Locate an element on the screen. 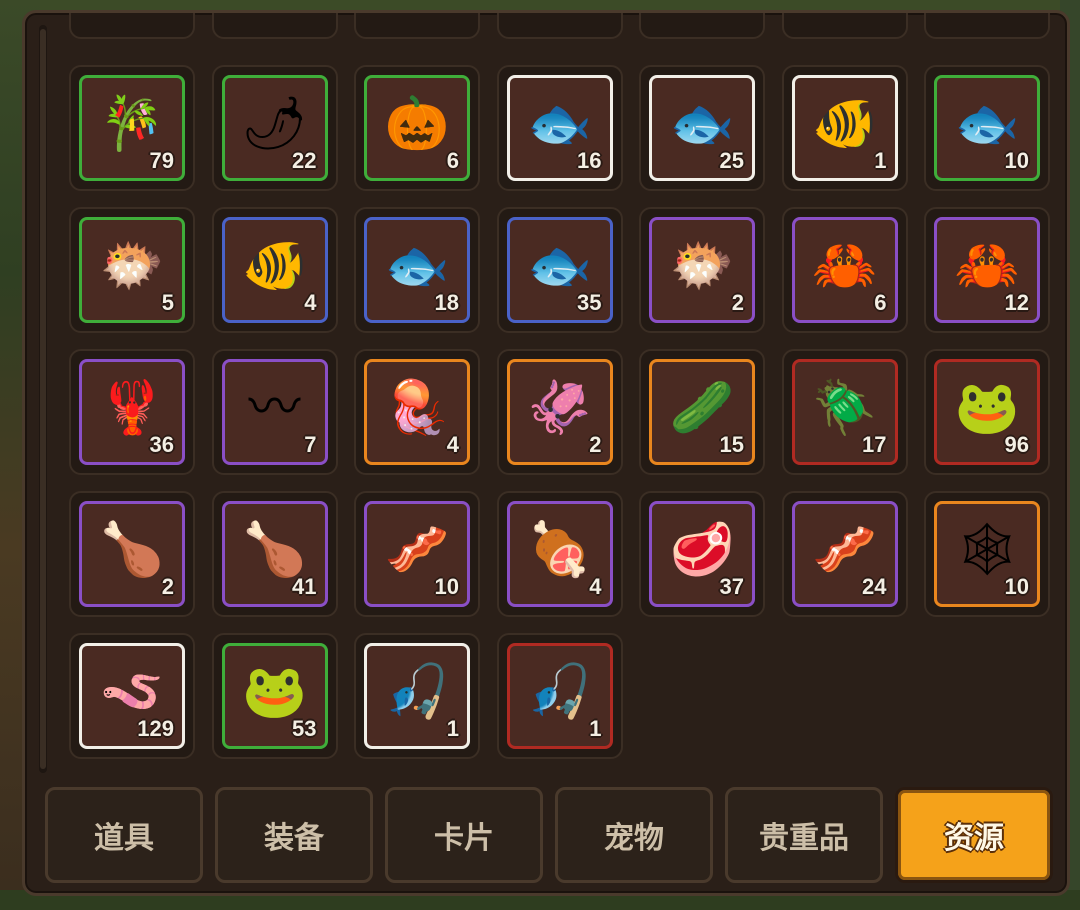  roast-chicken-icon: 🍗 is located at coordinates (274, 550).